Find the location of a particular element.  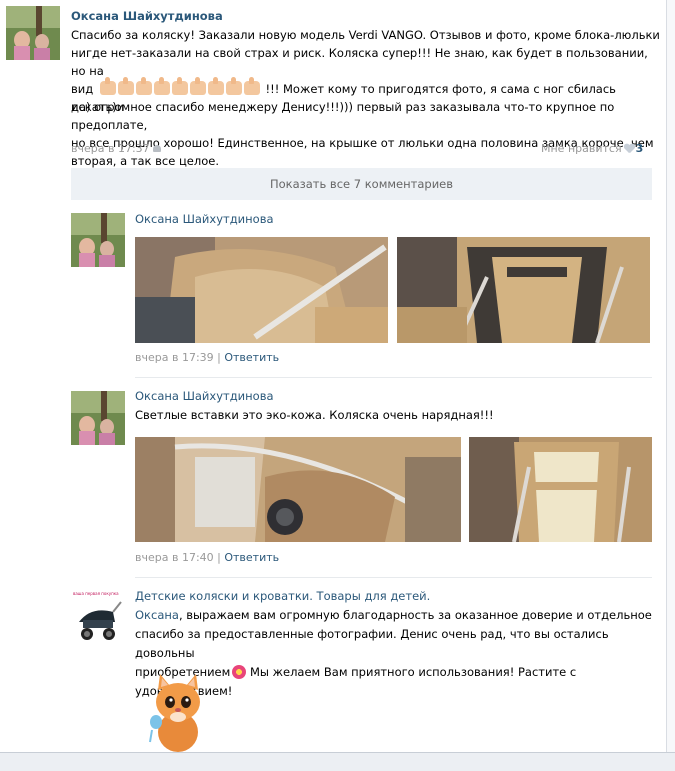

thumbs-up-emoji-row is located at coordinates (182, 86).